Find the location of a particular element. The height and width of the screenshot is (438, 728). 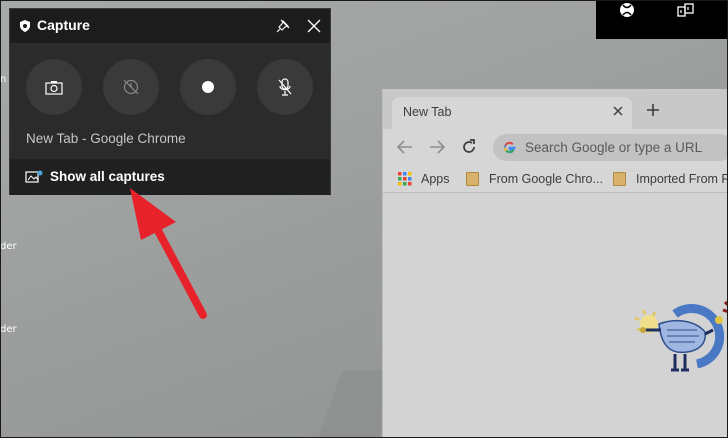

record-dot-icon is located at coordinates (208, 87).